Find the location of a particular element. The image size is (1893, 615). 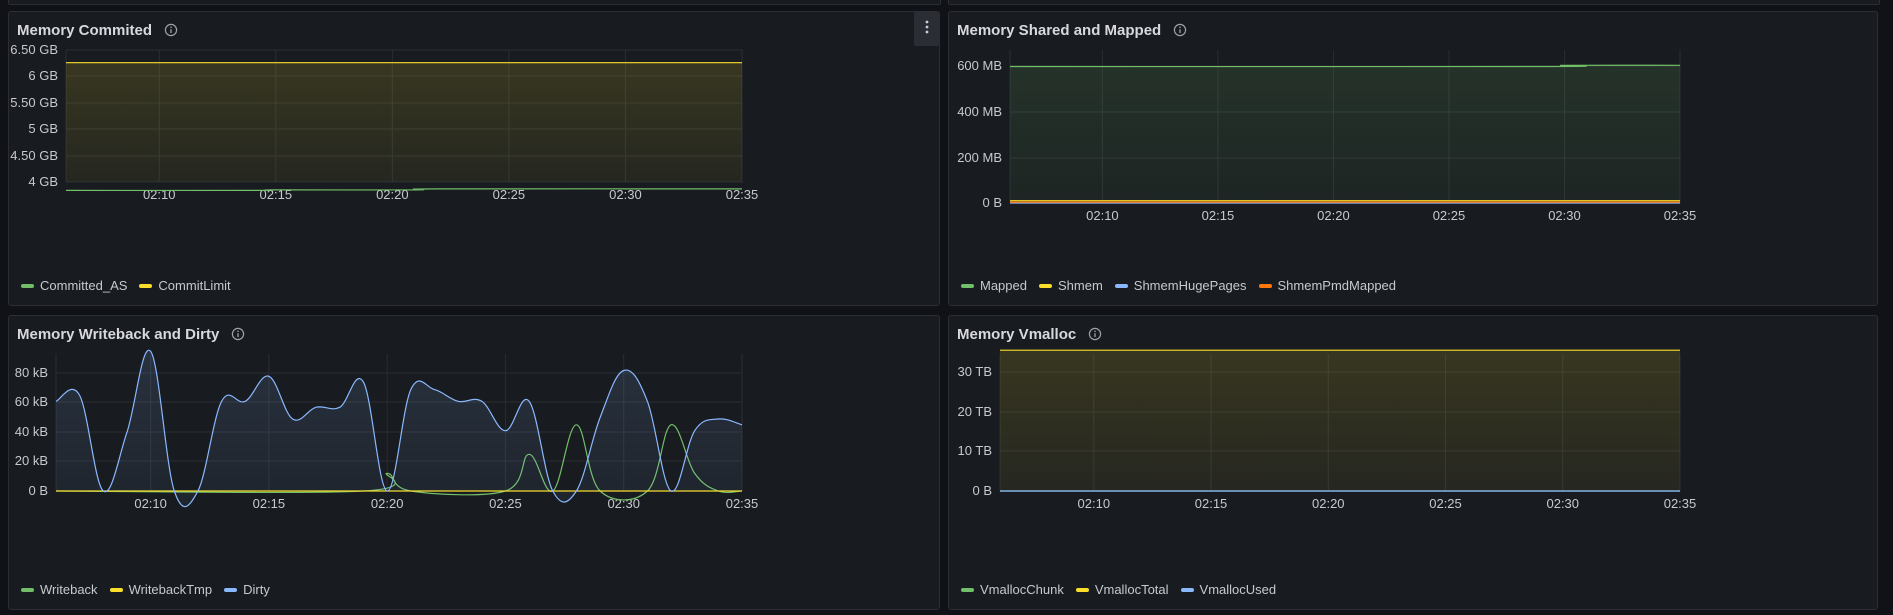

legend: Committed_AS CommitLimit is located at coordinates (126, 285).